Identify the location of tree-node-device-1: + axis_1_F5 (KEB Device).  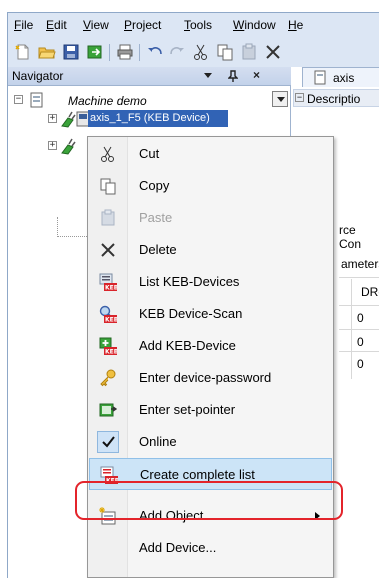
(168, 119).